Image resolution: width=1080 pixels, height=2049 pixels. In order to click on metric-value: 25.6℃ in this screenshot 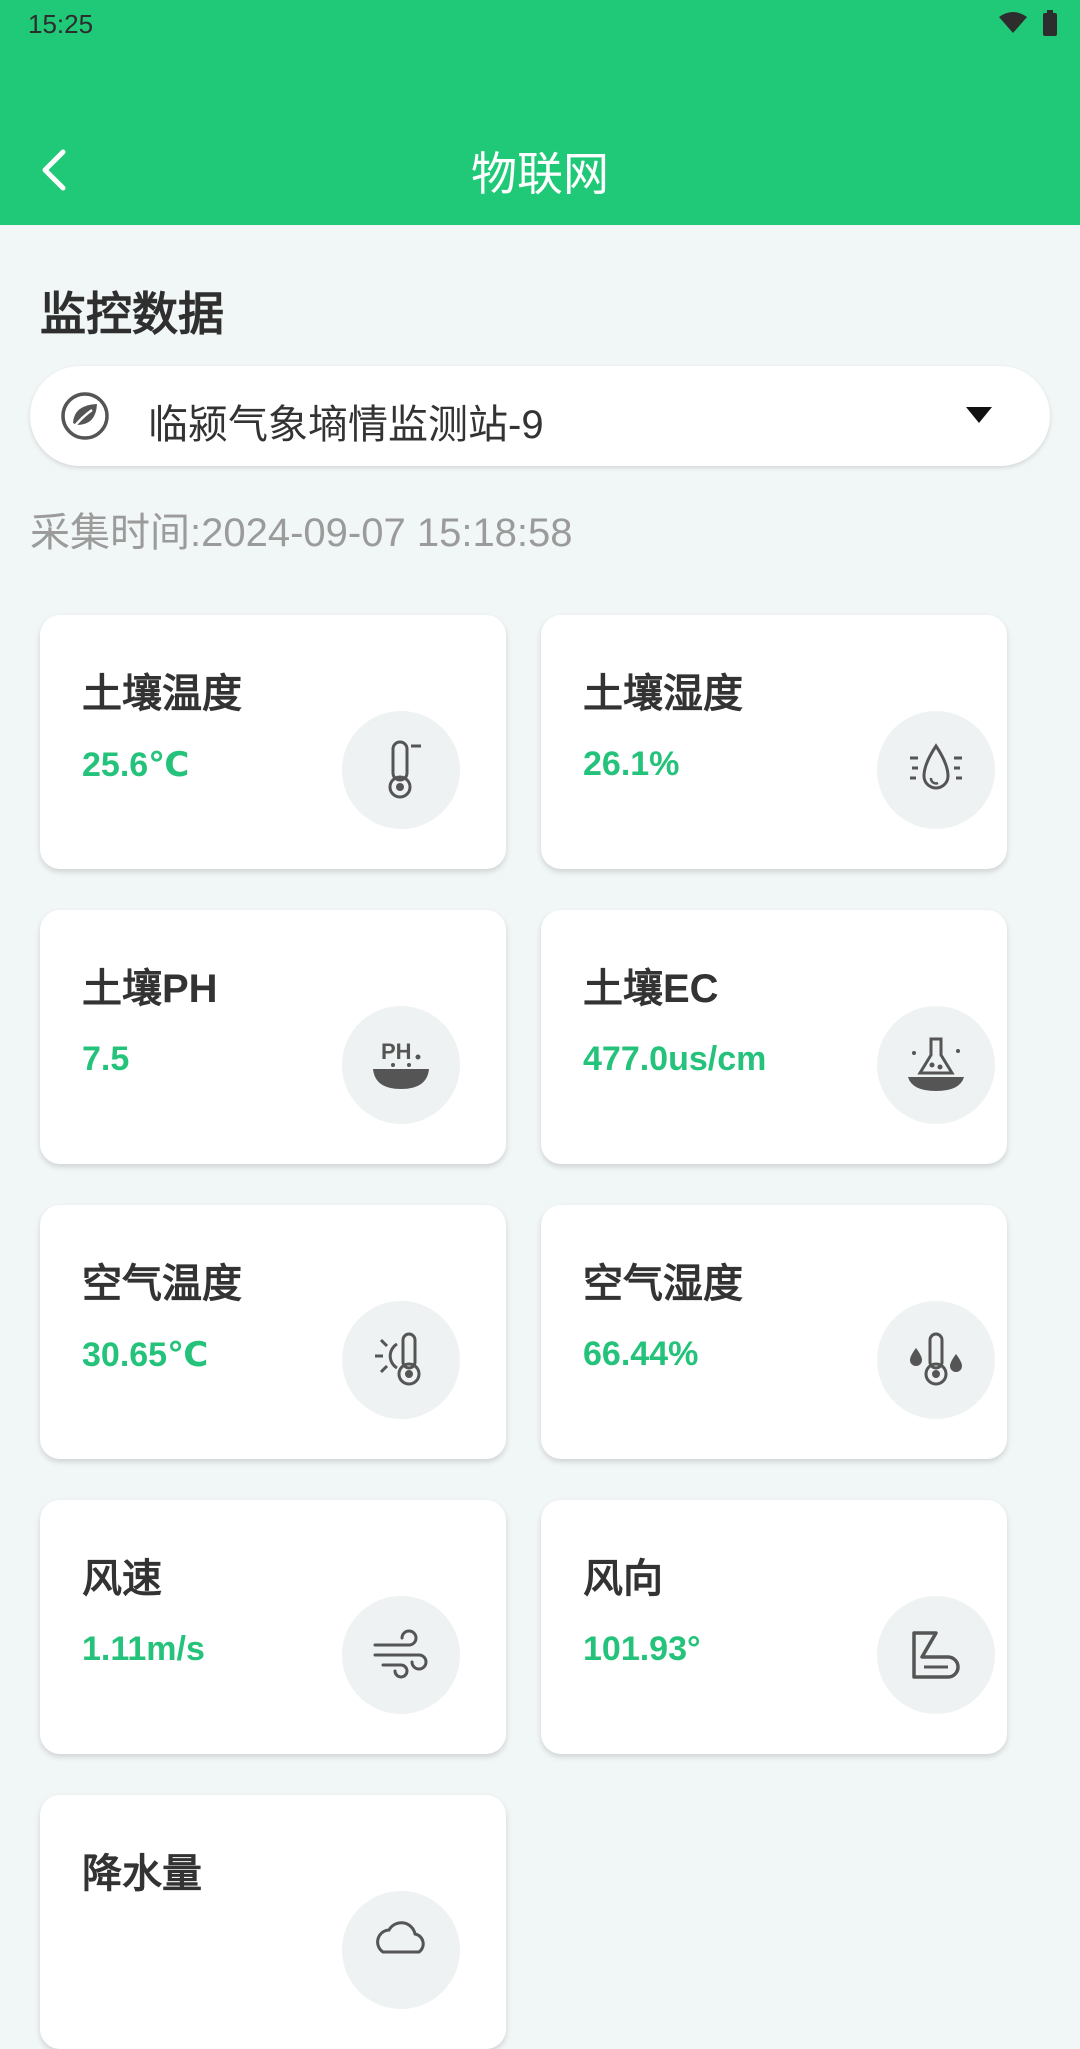, I will do `click(136, 765)`.